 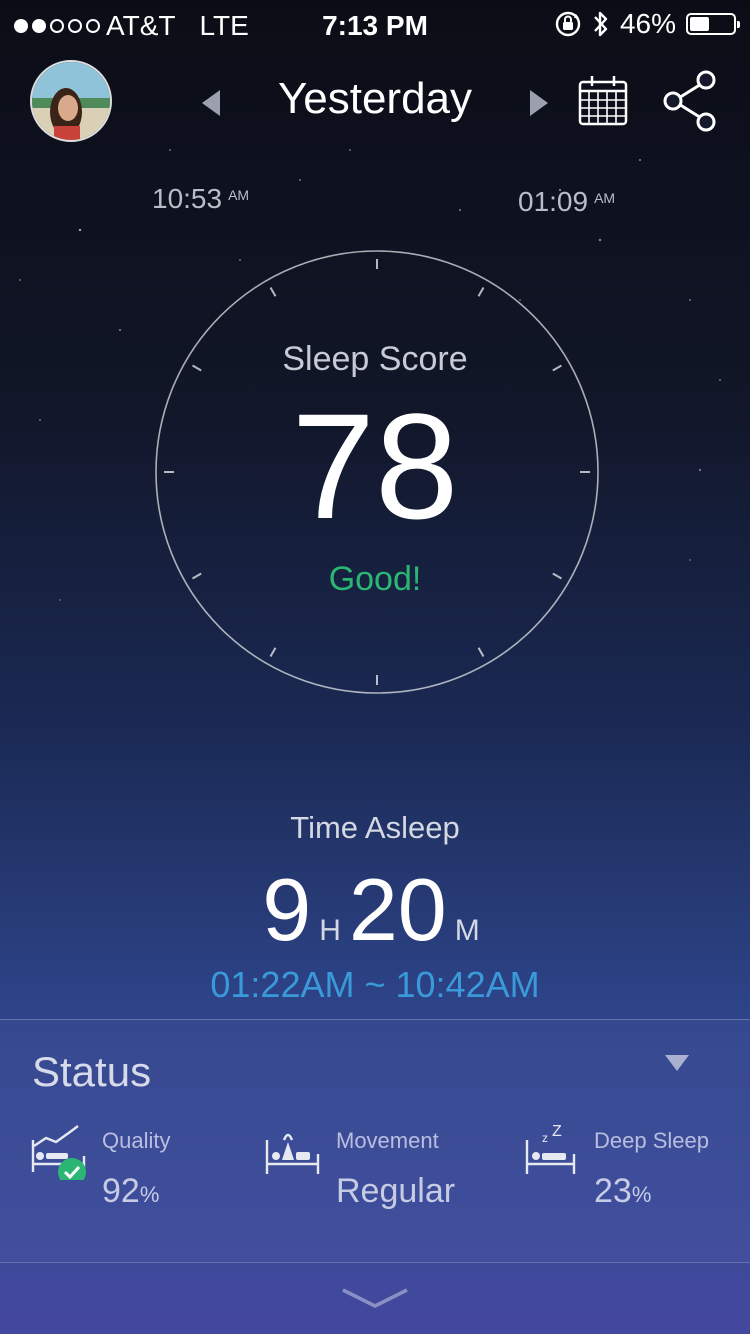 I want to click on status-indicators: 46%, so click(x=647, y=24).